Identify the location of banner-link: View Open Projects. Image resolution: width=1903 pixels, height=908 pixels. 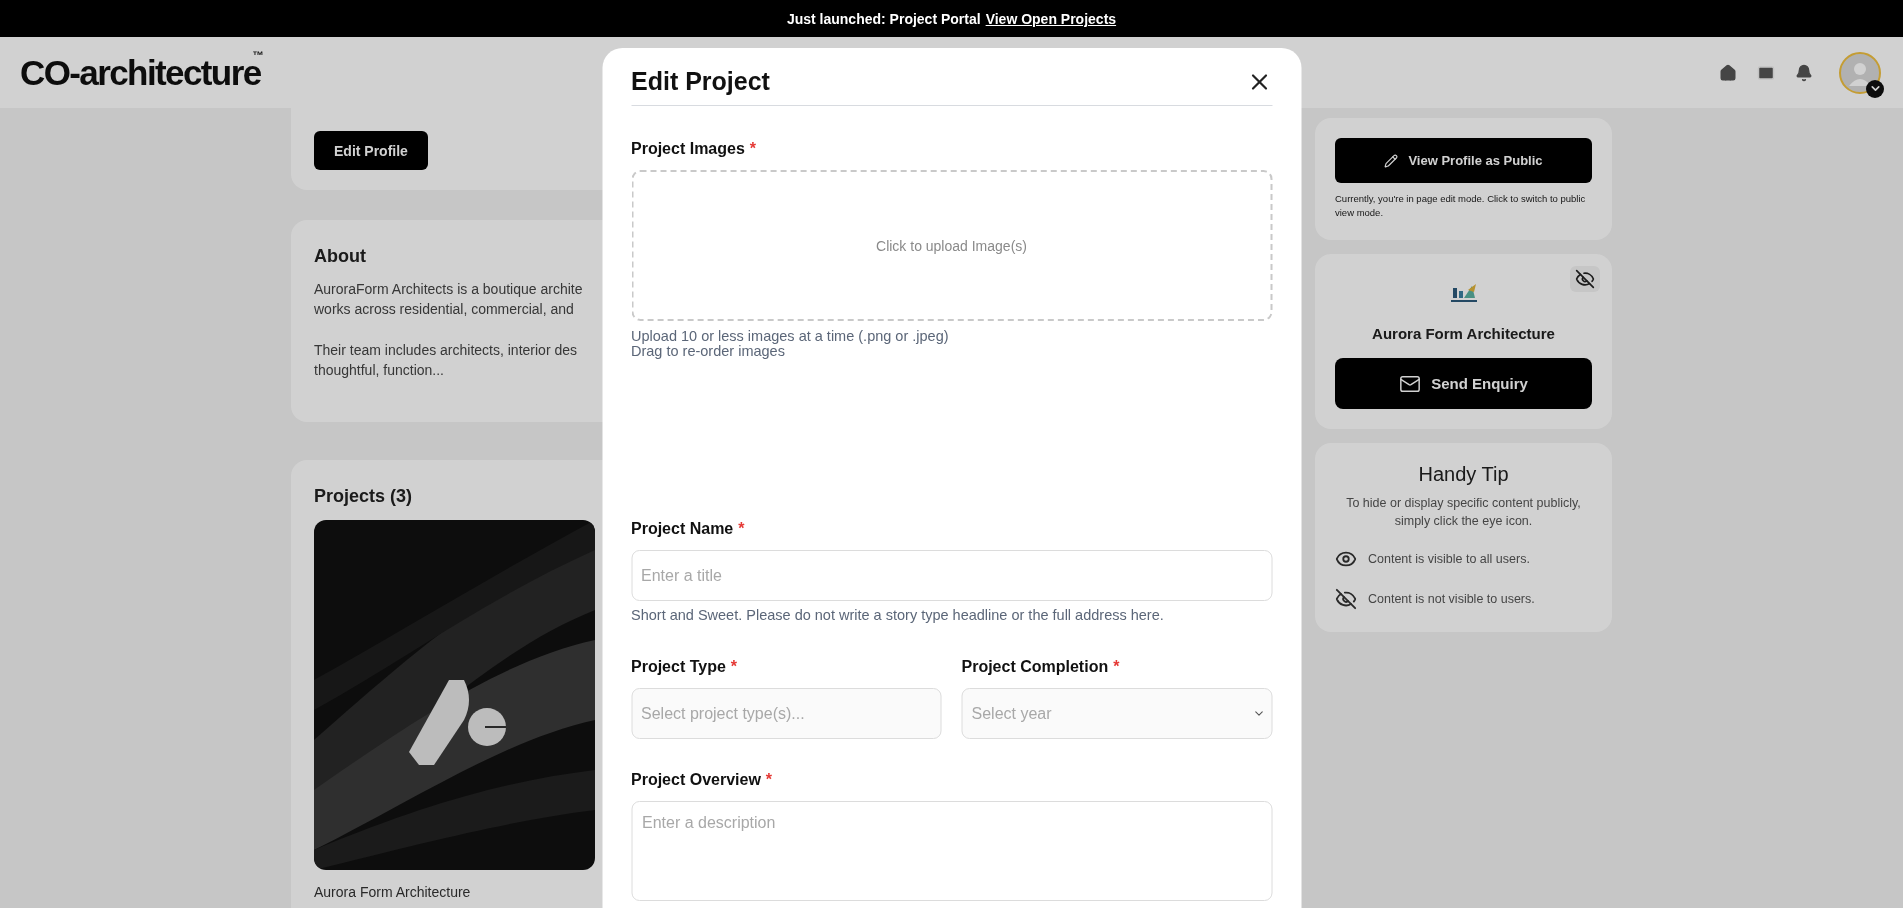
(1051, 18).